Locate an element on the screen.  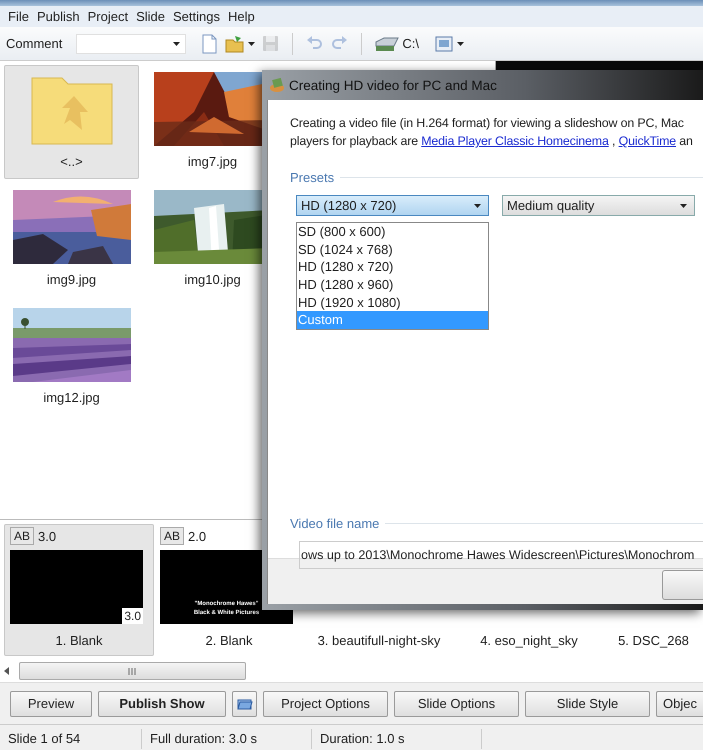
thumbnail-tile: img12.jpg is located at coordinates (71, 358).